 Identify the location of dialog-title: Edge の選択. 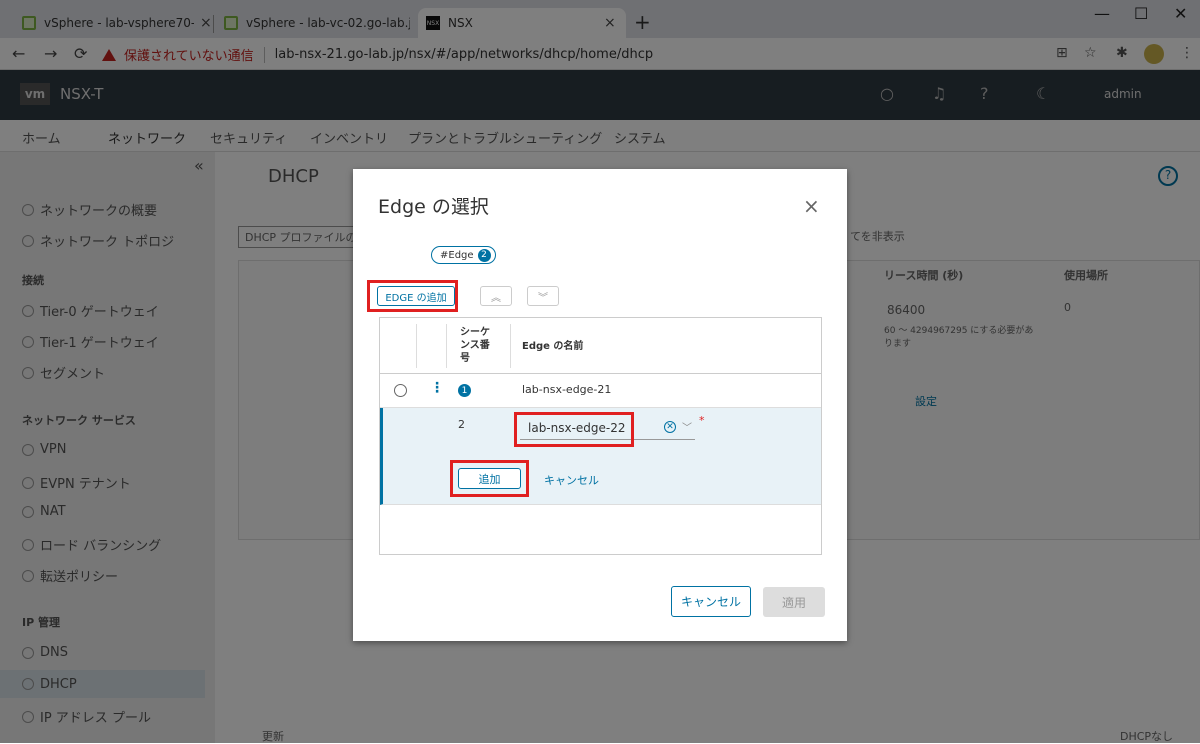
(433, 207).